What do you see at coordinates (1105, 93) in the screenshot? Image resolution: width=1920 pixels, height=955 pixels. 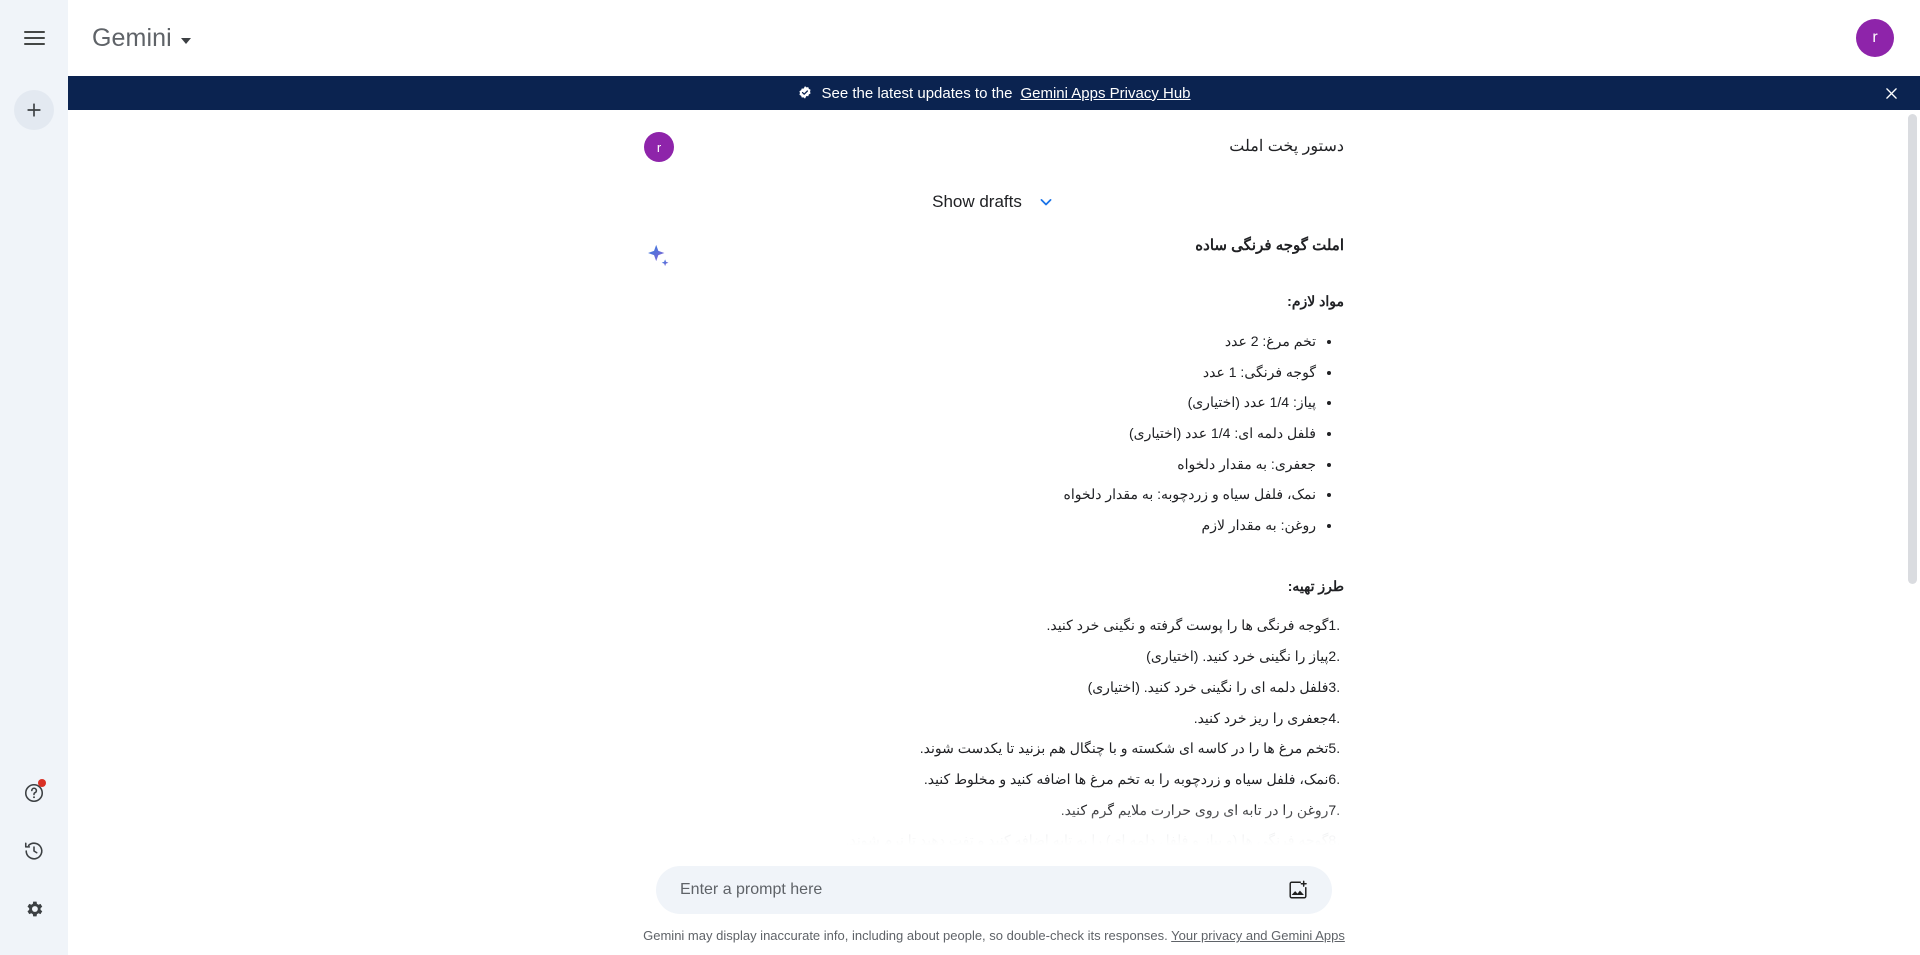 I see `privacy-hub-link: Gemini Apps Privacy Hub` at bounding box center [1105, 93].